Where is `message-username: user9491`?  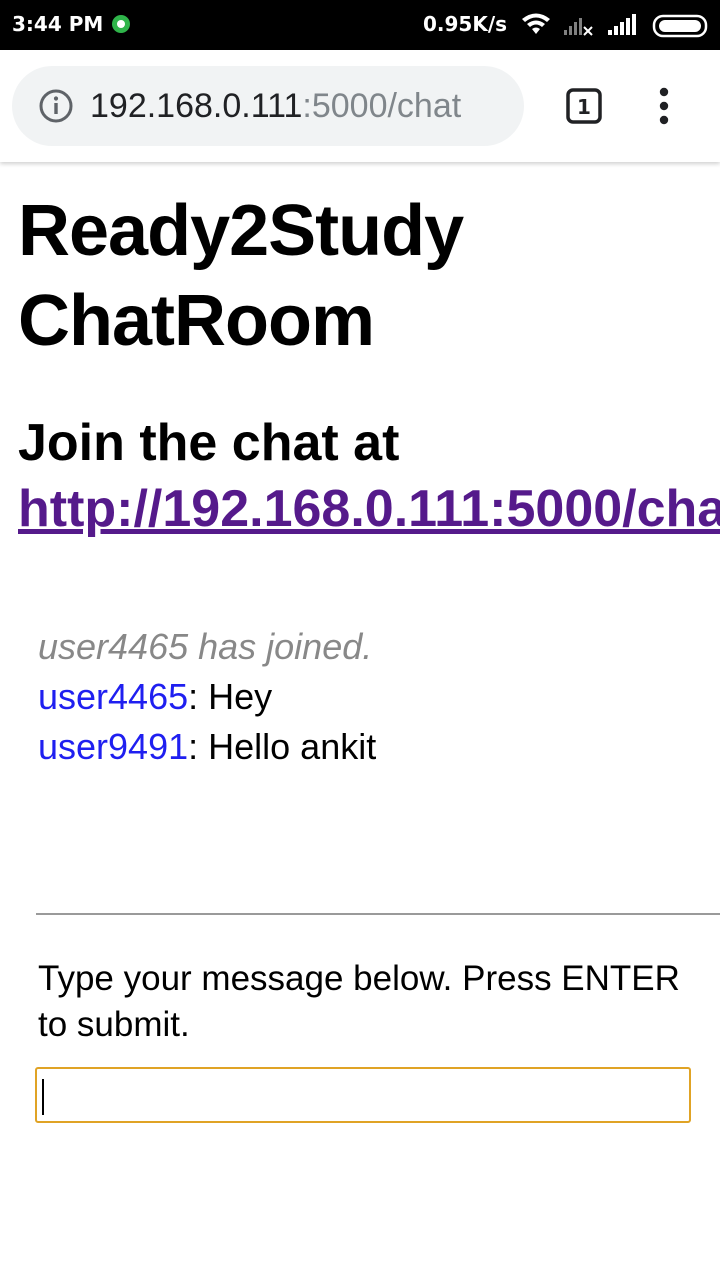 message-username: user9491 is located at coordinates (113, 746).